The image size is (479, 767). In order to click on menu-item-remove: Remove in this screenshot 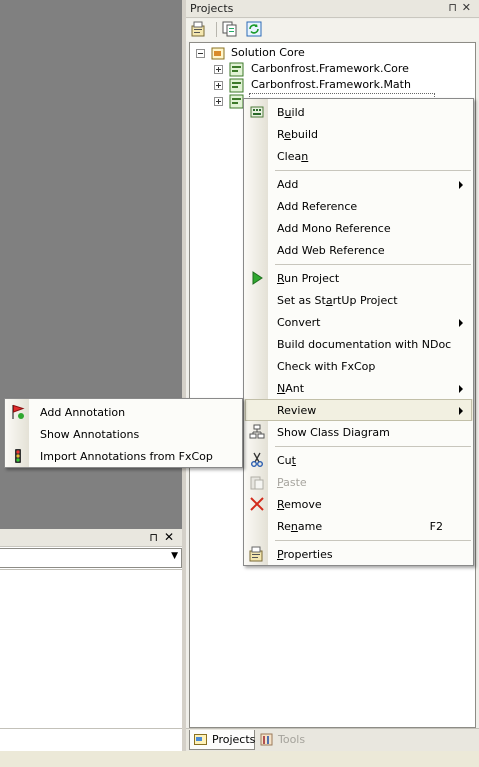, I will do `click(358, 504)`.